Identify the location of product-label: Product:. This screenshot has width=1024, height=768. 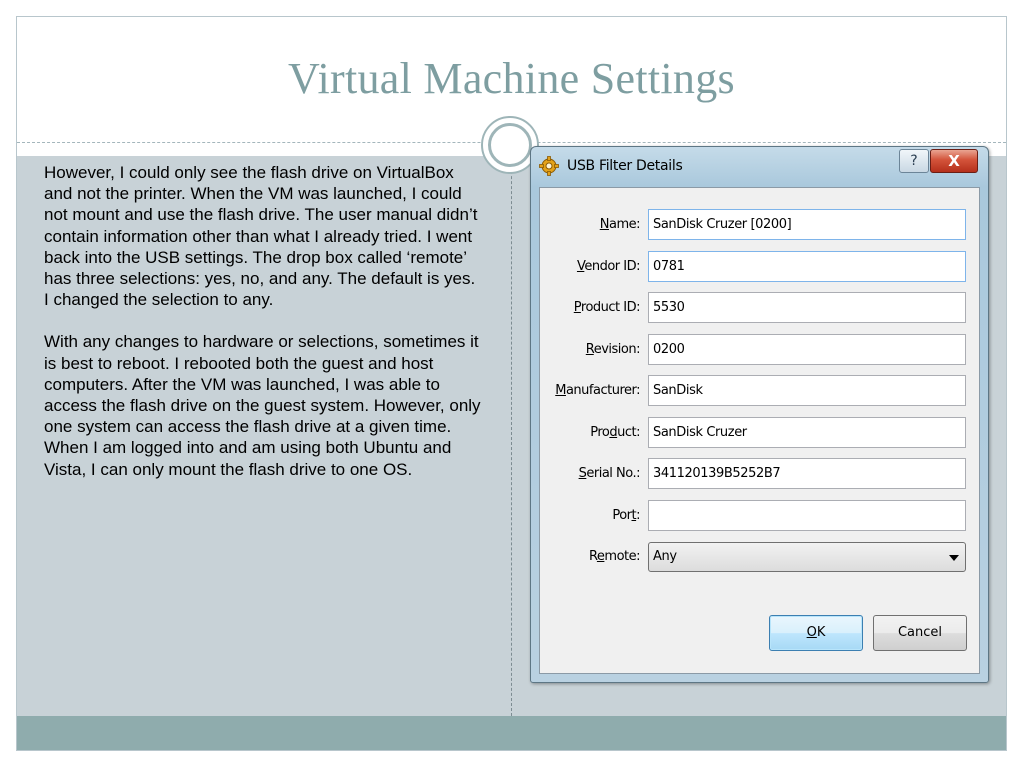
(615, 432).